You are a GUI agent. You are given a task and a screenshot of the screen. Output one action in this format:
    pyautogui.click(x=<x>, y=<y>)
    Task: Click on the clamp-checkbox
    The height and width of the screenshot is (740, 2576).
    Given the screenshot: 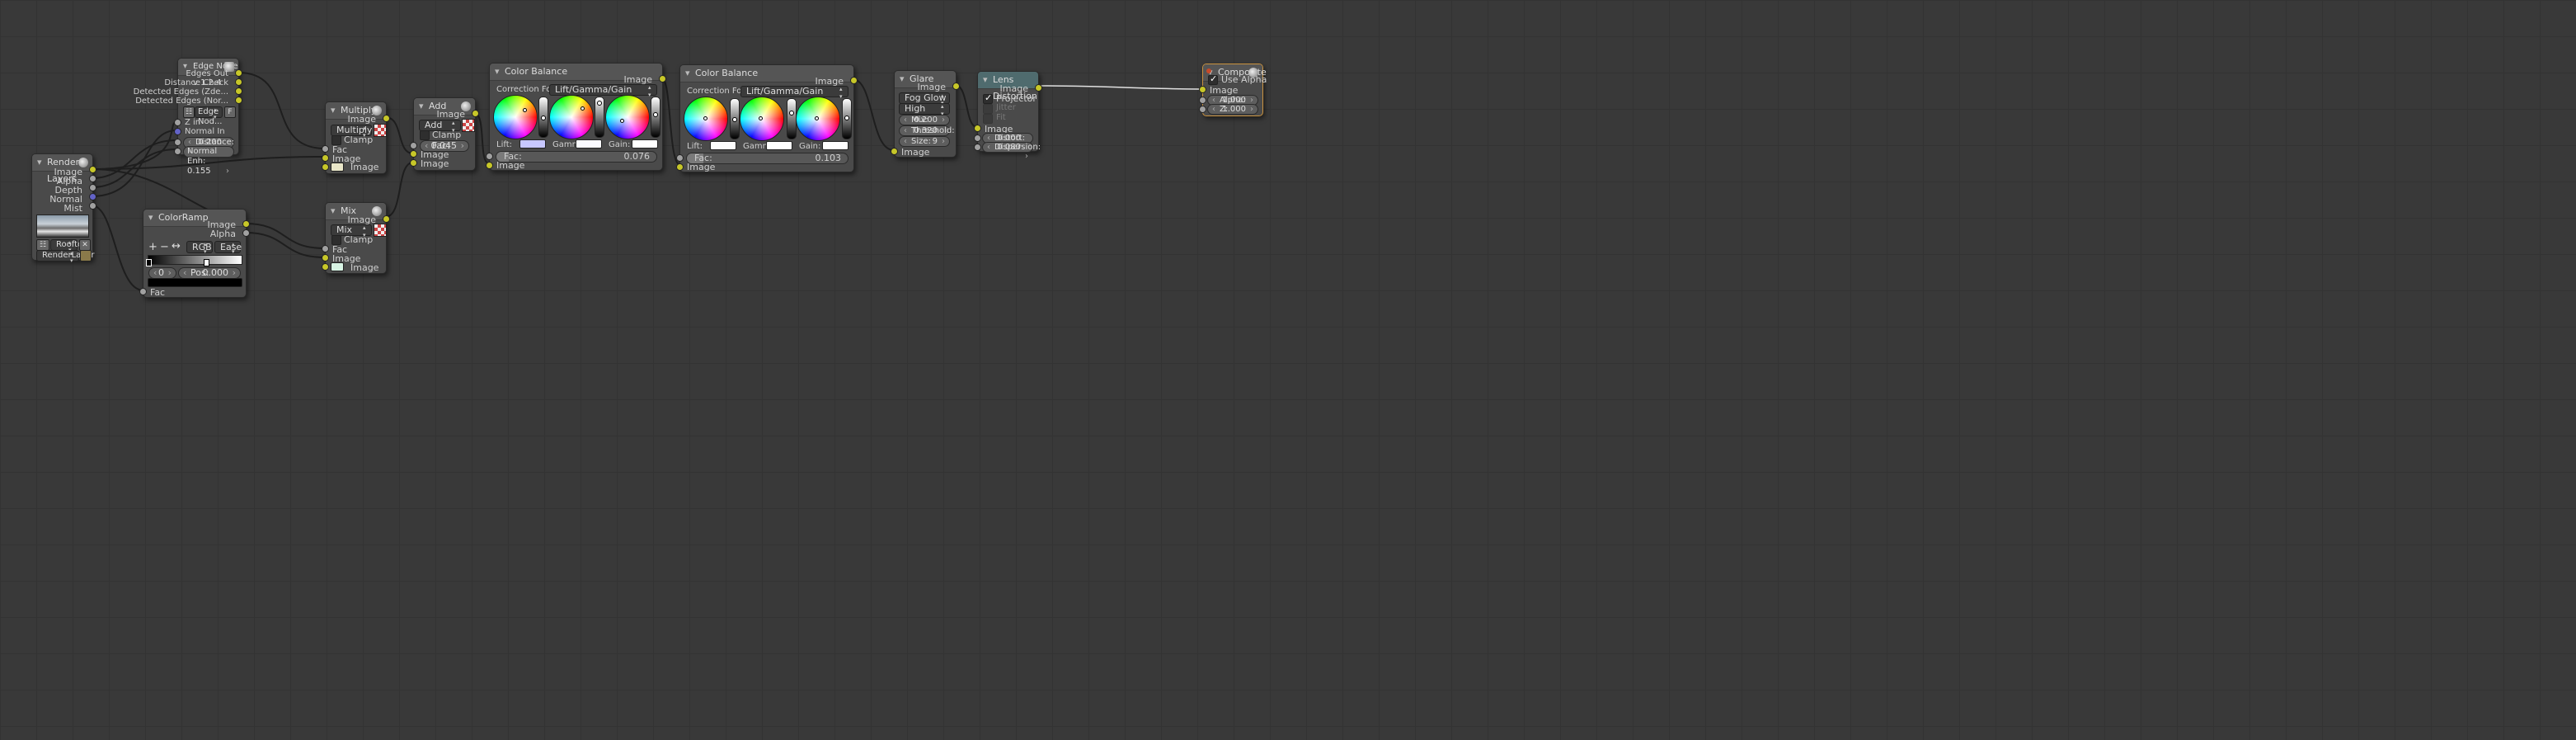 What is the action you would take?
    pyautogui.click(x=425, y=135)
    